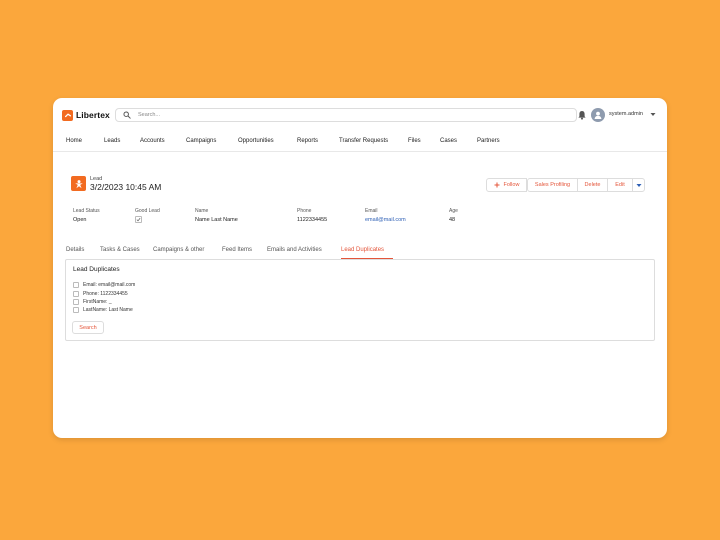 The image size is (720, 540). I want to click on email-link: email@mail.com, so click(385, 220).